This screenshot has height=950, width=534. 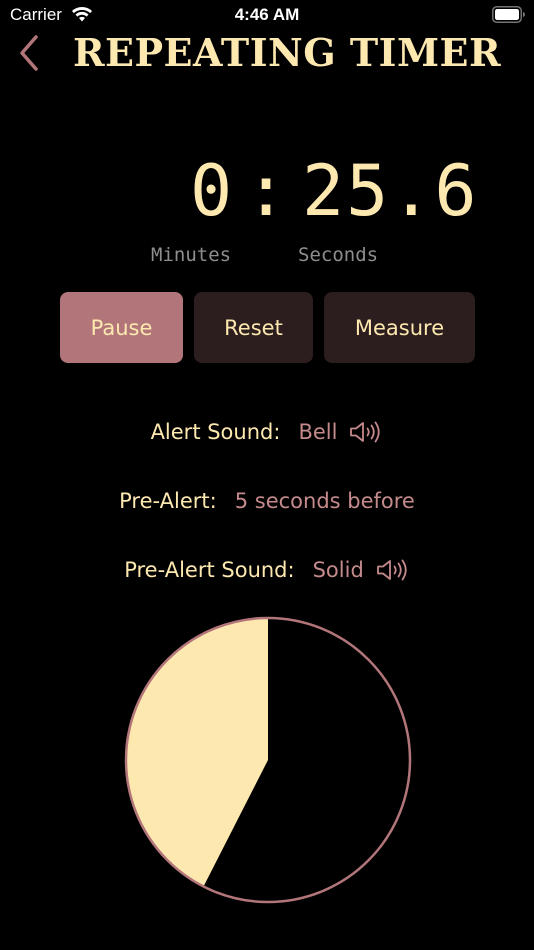 I want to click on pre-alert-sound-row: Pre-Alert Sound: Solid, so click(x=267, y=570).